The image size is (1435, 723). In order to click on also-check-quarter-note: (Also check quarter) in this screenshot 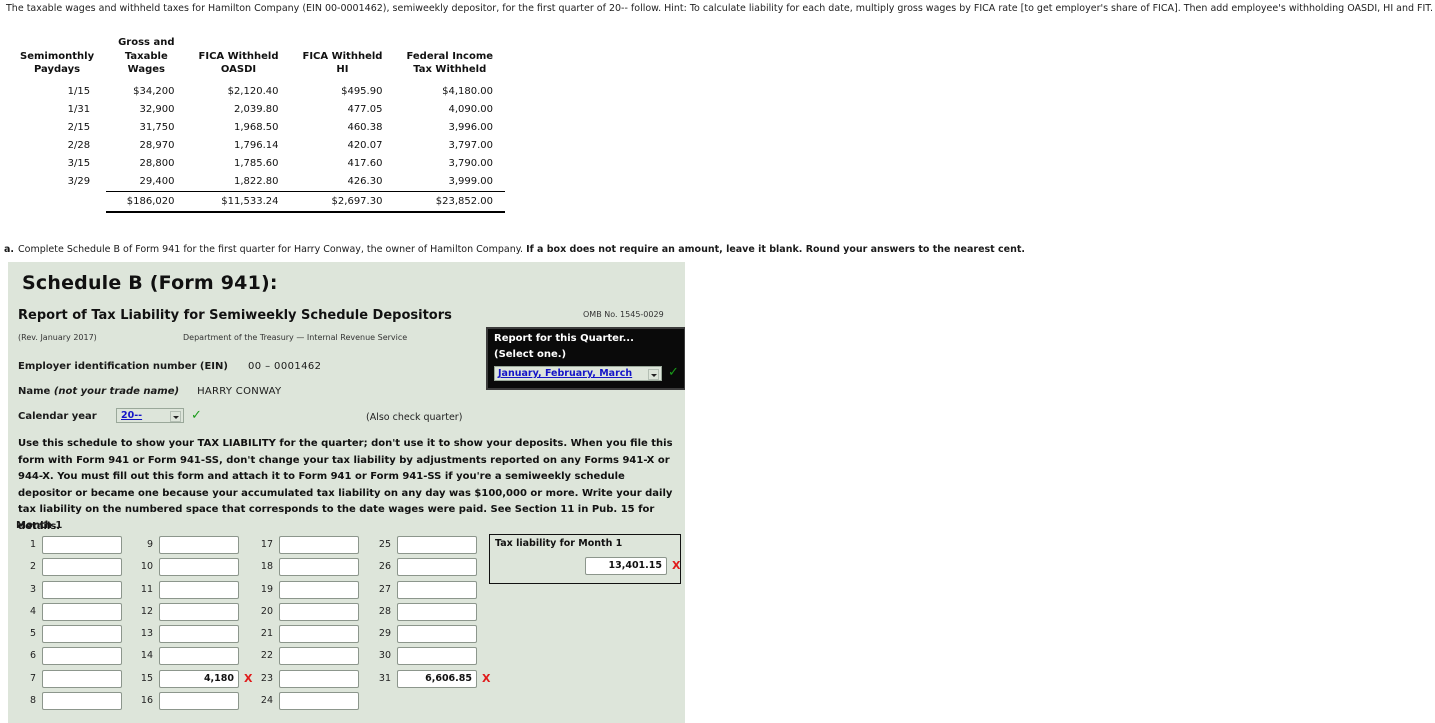, I will do `click(414, 417)`.